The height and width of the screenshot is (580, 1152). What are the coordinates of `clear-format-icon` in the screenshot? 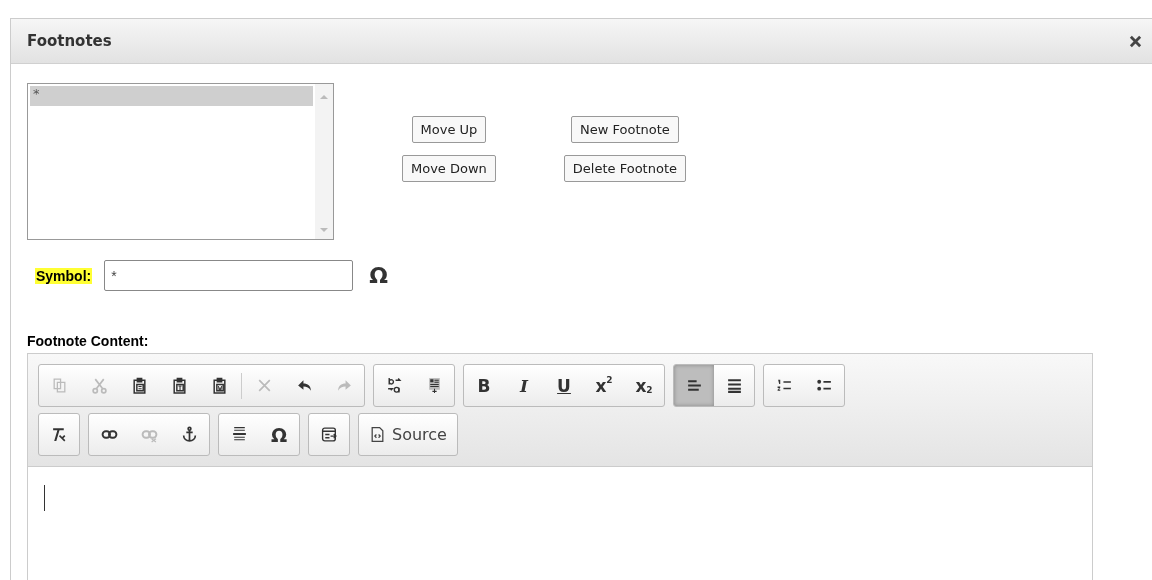 It's located at (59, 434).